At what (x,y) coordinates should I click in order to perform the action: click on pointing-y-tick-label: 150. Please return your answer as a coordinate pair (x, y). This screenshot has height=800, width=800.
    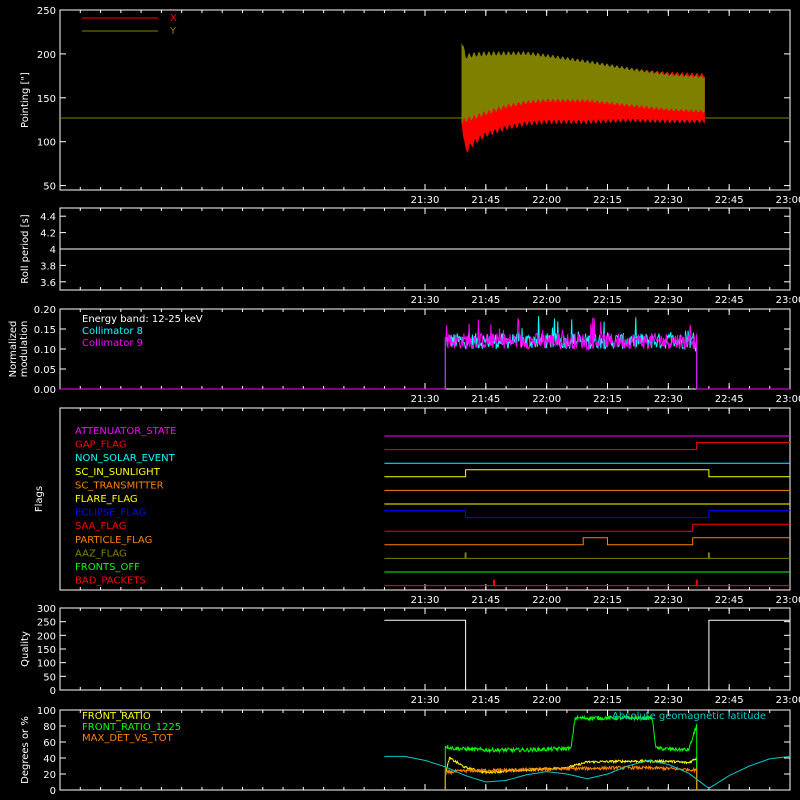
    Looking at the image, I should click on (46, 99).